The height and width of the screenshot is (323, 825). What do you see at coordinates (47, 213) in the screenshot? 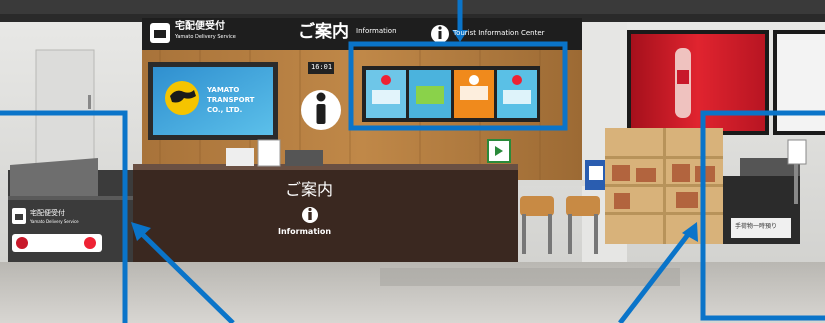
I see `side-panel-label: 宅配便受付` at bounding box center [47, 213].